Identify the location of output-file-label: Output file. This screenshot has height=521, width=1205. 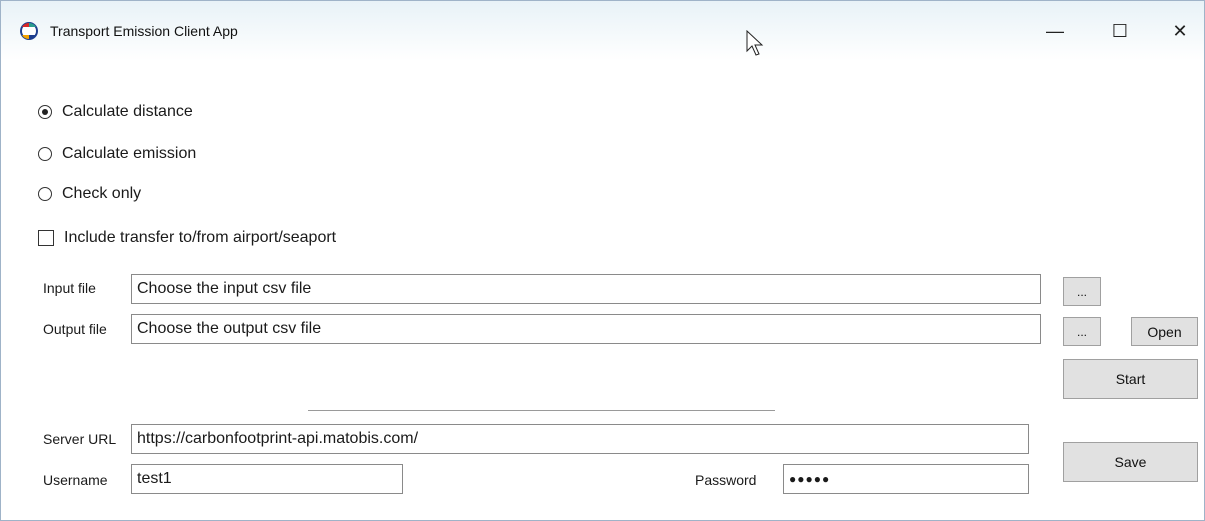
(75, 329).